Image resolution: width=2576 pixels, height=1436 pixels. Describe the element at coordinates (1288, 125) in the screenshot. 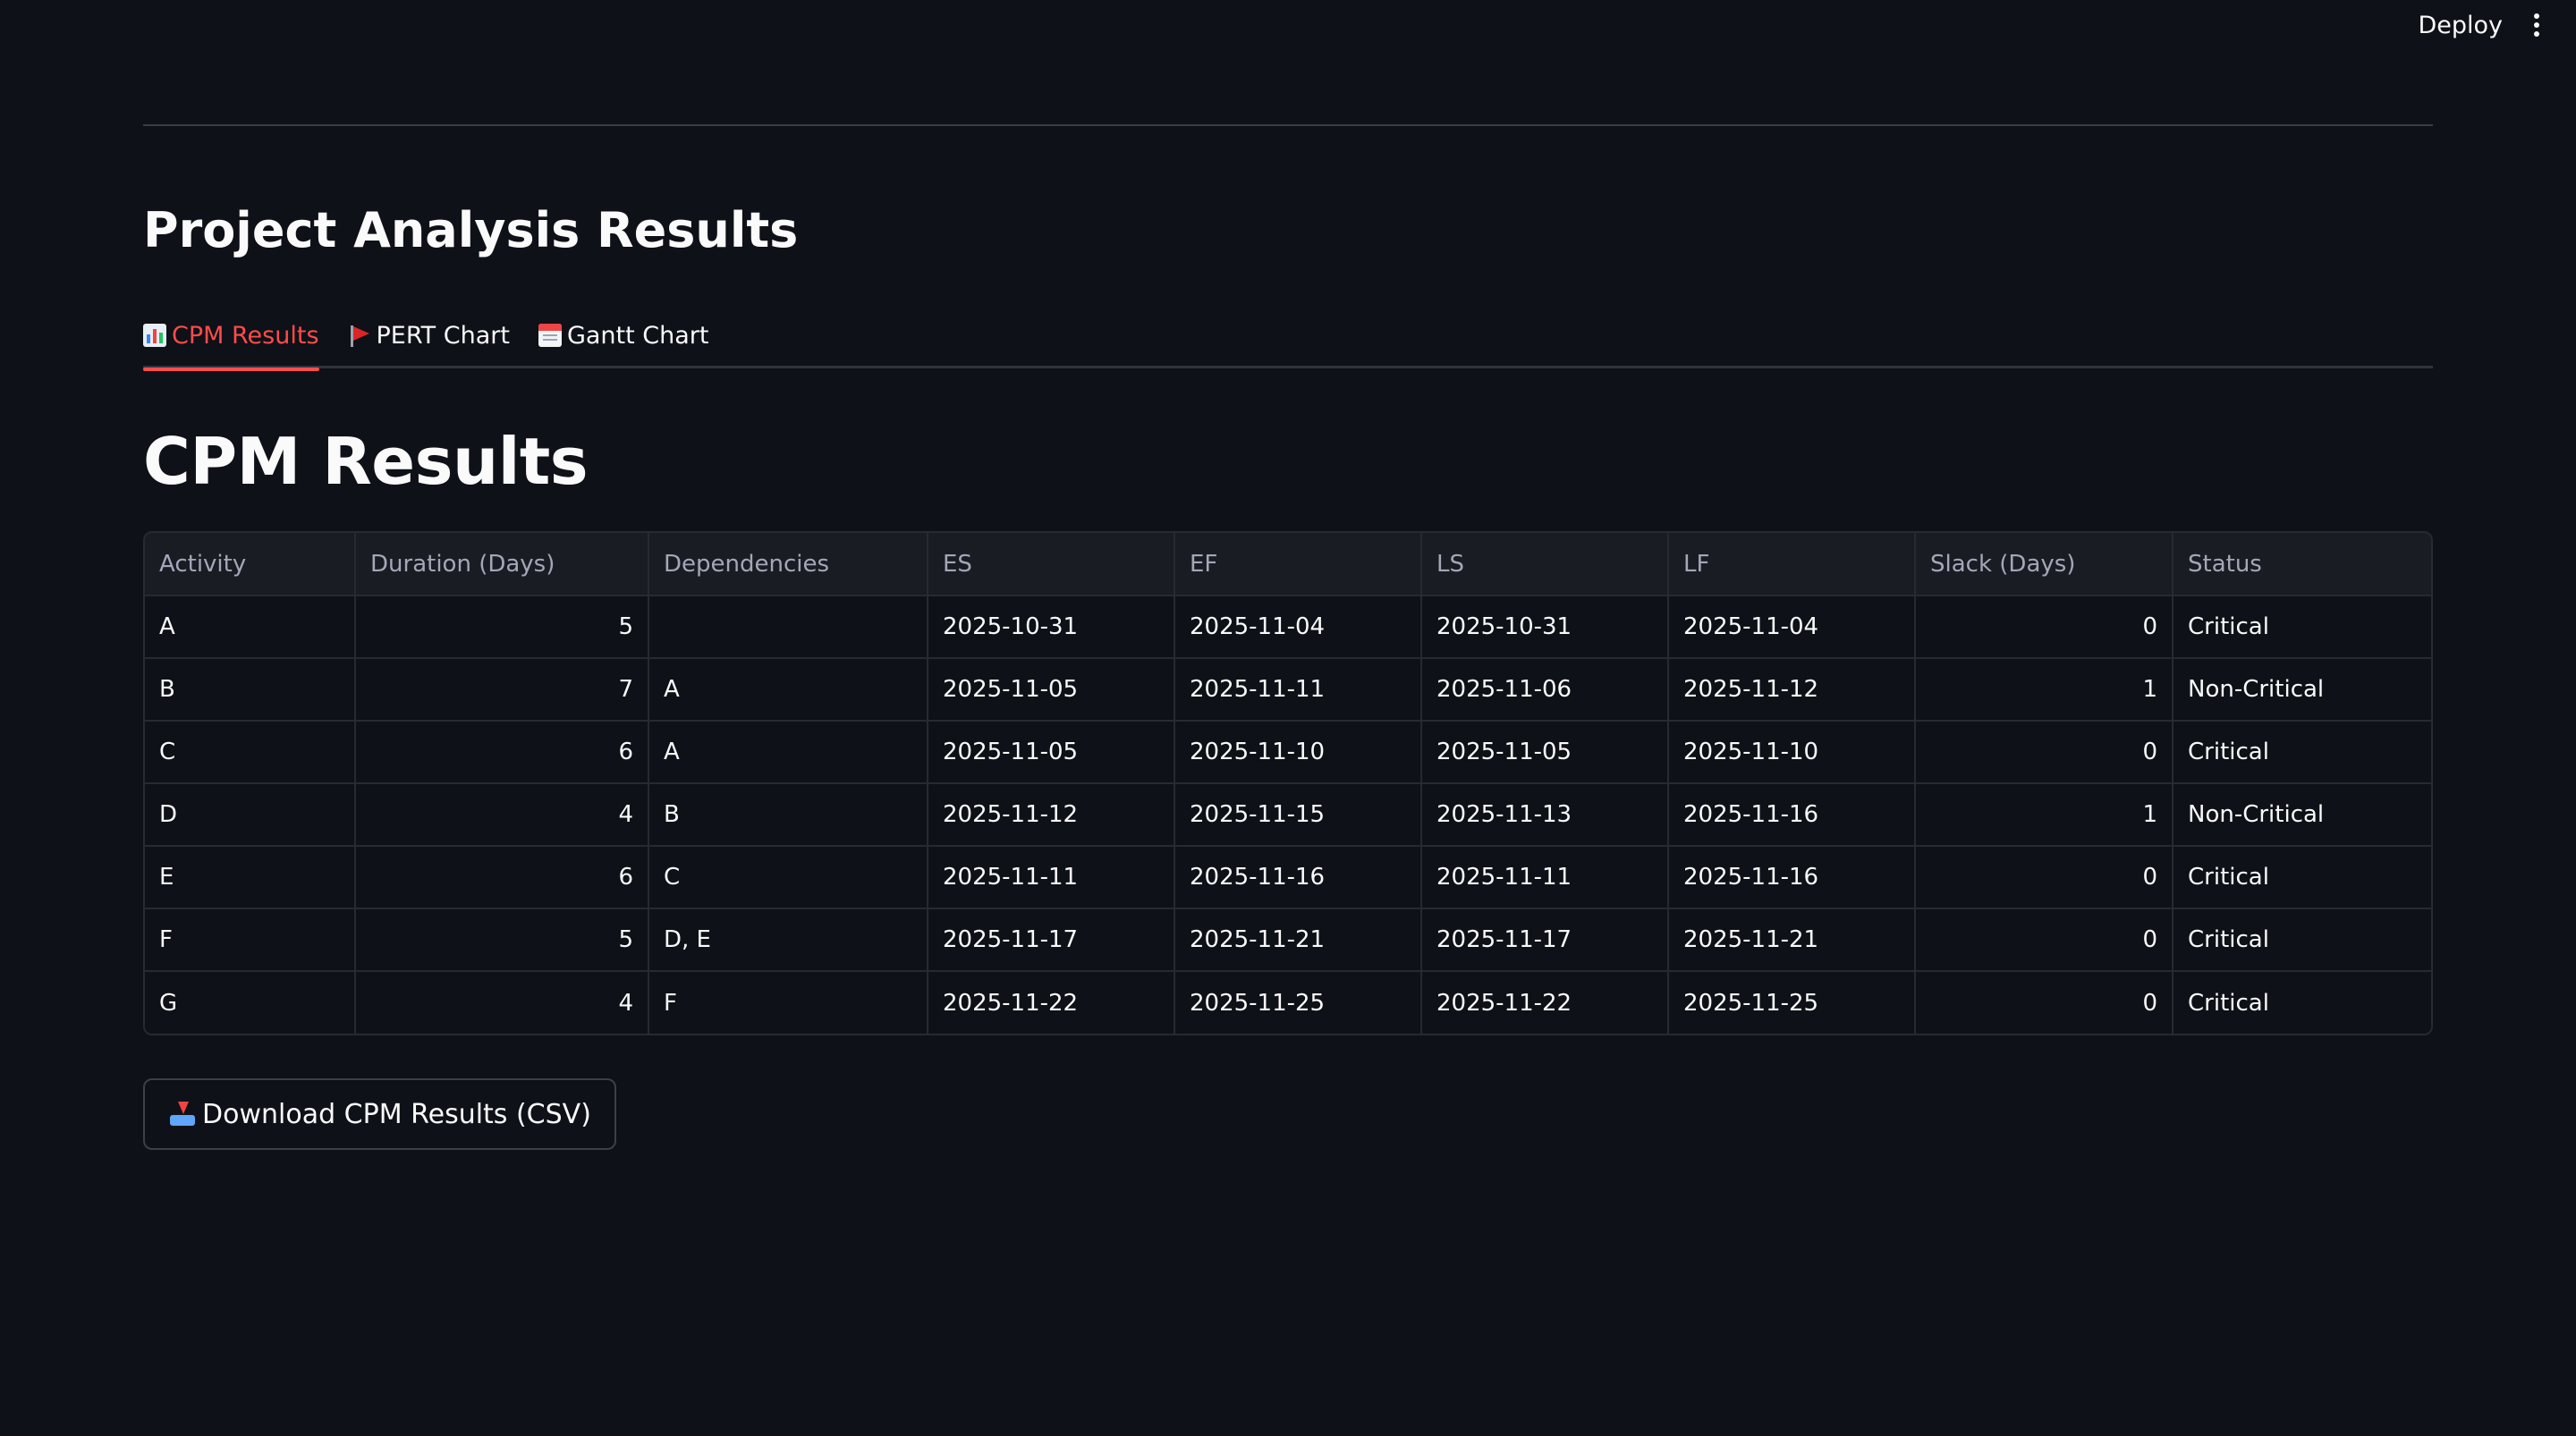

I see `horizontal-divider` at that location.